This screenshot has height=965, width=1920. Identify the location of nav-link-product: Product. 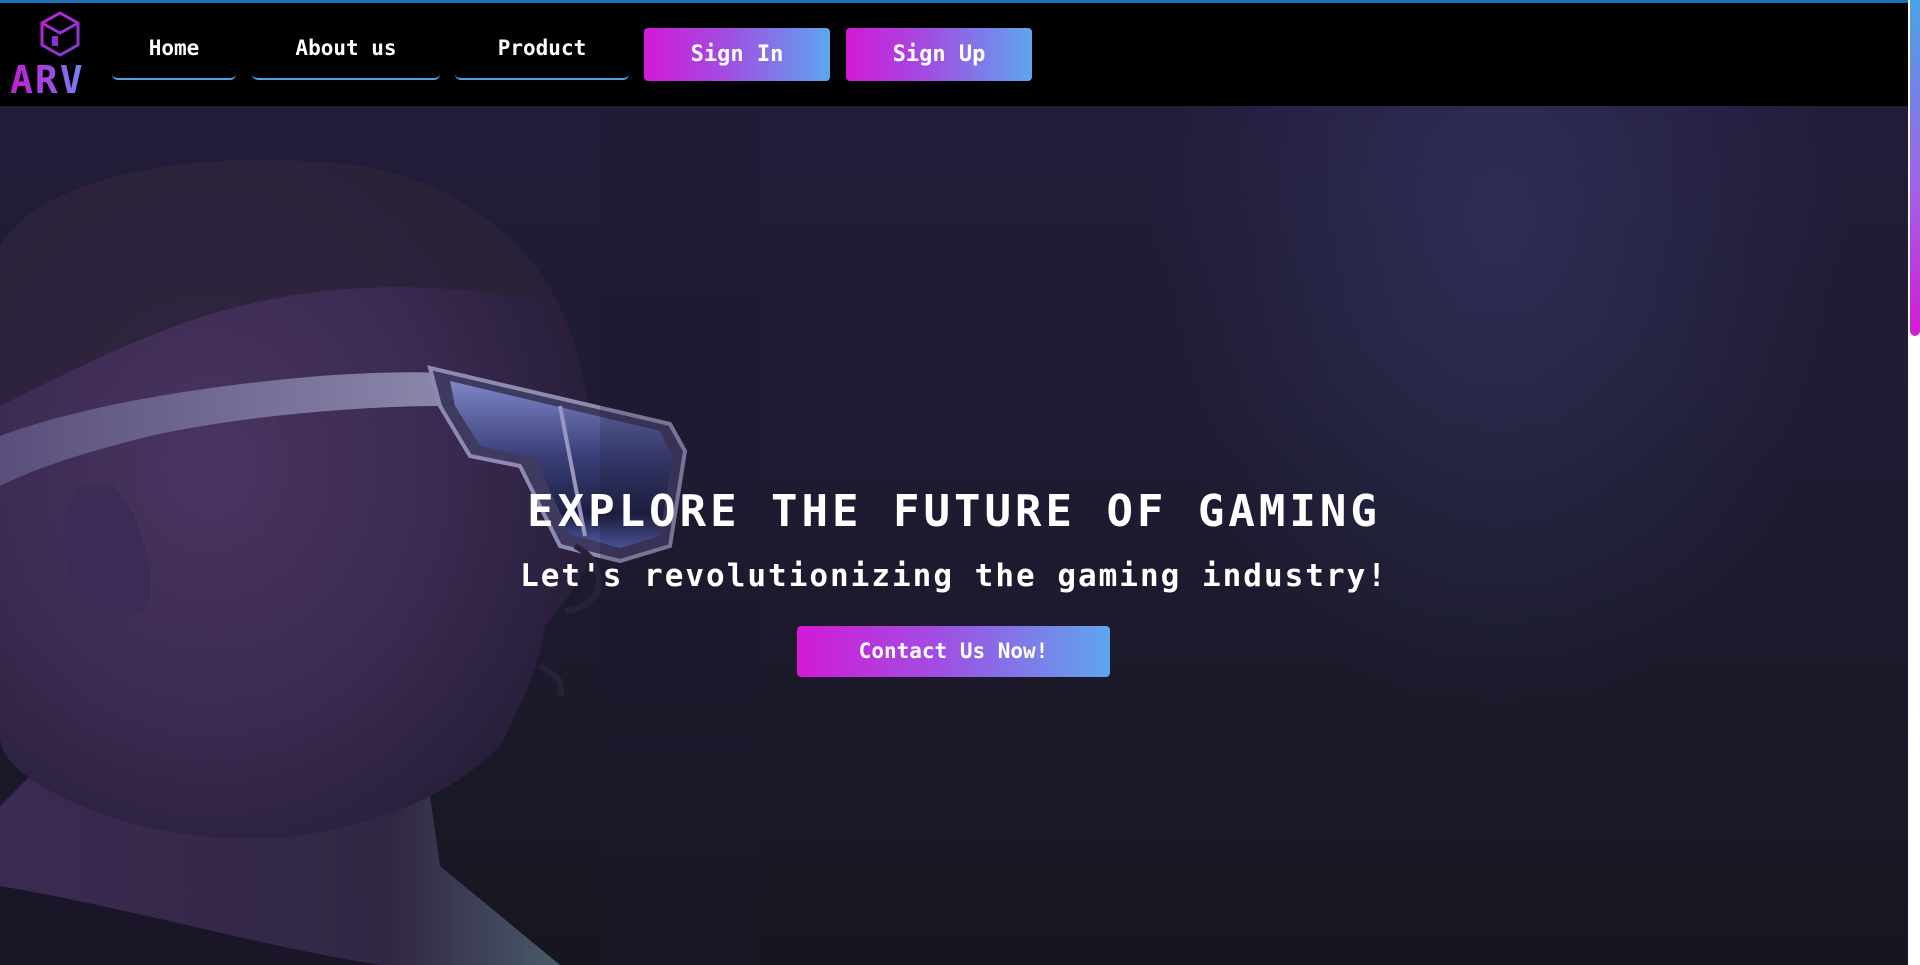
(542, 52).